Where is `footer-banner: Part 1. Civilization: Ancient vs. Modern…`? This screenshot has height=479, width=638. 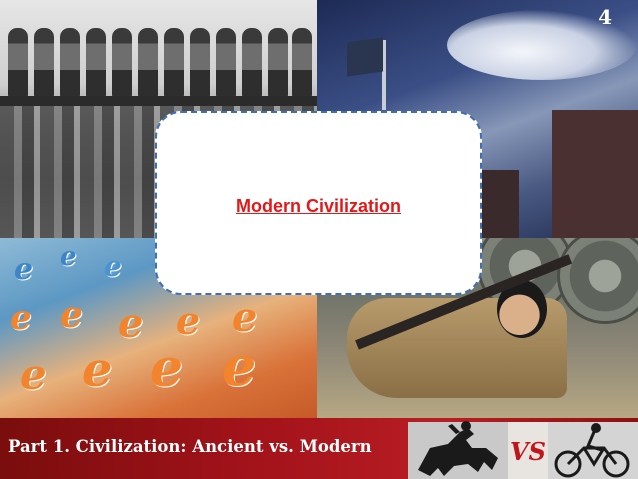
footer-banner: Part 1. Civilization: Ancient vs. Modern… is located at coordinates (319, 448).